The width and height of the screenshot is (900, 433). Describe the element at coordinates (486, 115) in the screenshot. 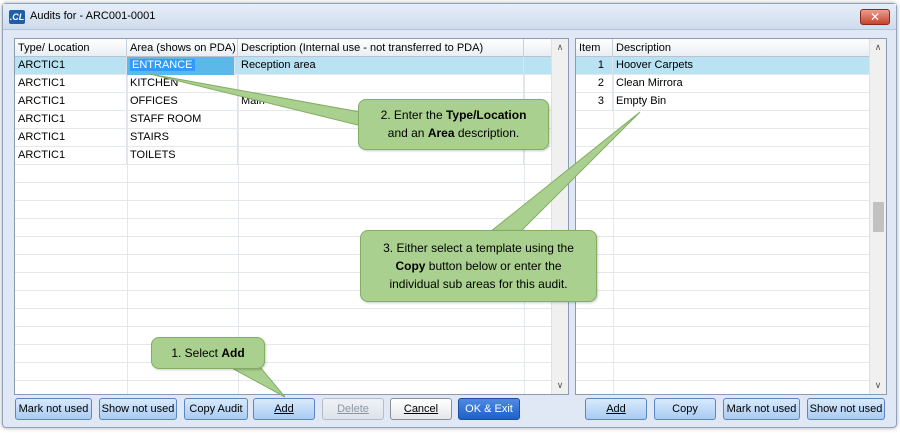

I see `callout-2-line1-bold: Type/Location` at that location.